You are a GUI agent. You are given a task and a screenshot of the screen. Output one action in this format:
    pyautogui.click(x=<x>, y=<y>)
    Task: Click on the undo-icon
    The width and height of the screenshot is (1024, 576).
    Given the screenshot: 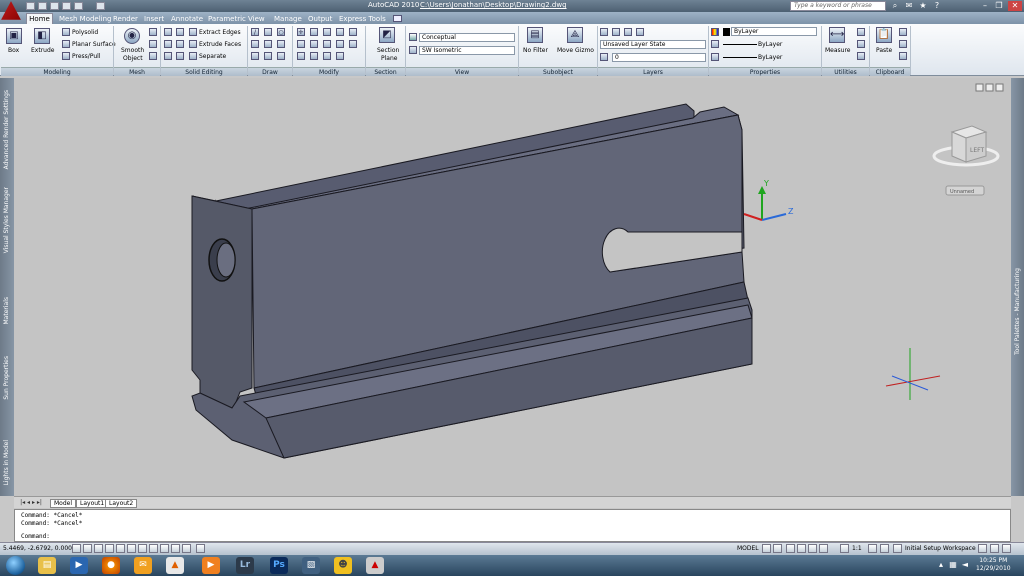 What is the action you would take?
    pyautogui.click(x=66, y=6)
    